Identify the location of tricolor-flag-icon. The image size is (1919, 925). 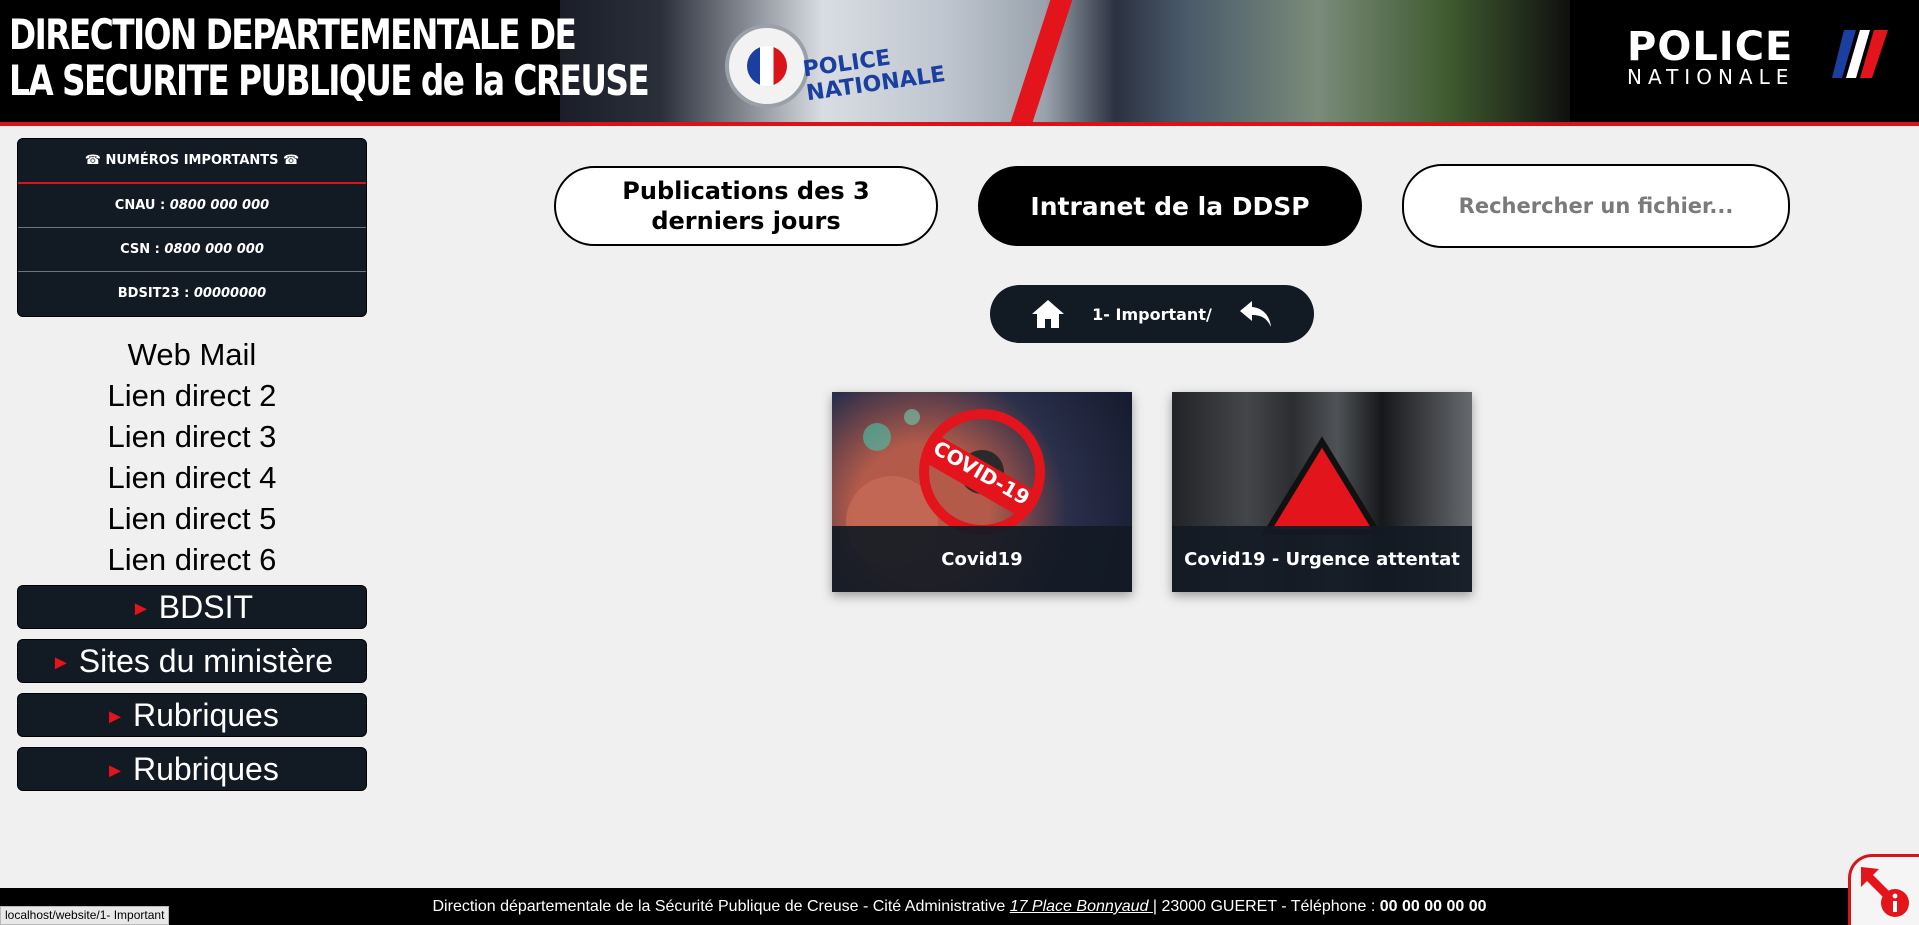
(1860, 54).